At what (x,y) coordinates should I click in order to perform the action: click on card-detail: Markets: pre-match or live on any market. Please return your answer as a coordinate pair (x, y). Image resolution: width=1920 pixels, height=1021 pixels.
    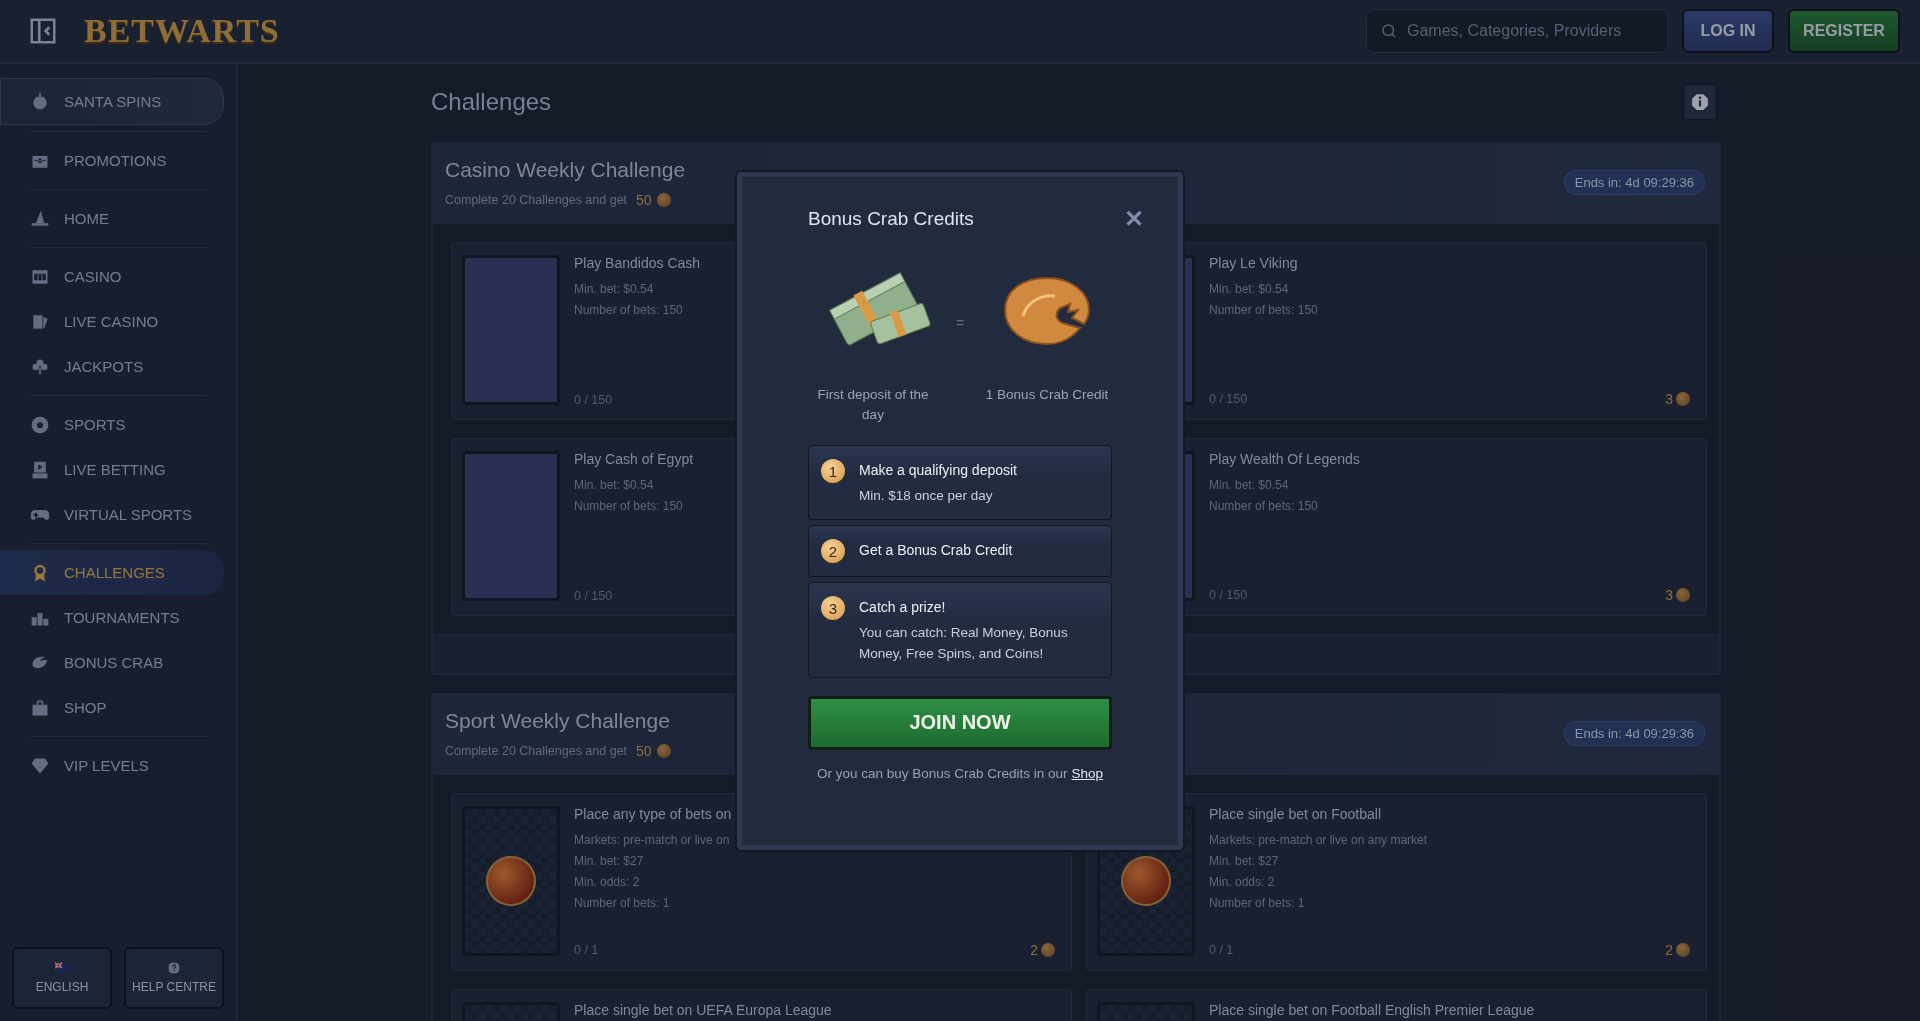
    Looking at the image, I should click on (1318, 840).